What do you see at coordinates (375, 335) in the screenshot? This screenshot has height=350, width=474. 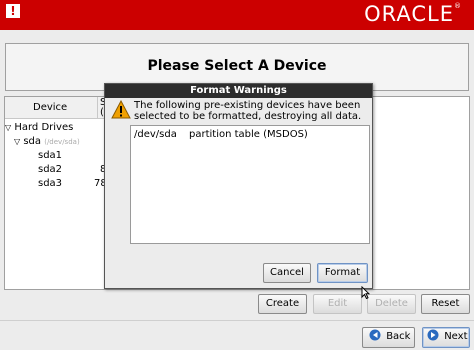 I see `back-arrow-icon` at bounding box center [375, 335].